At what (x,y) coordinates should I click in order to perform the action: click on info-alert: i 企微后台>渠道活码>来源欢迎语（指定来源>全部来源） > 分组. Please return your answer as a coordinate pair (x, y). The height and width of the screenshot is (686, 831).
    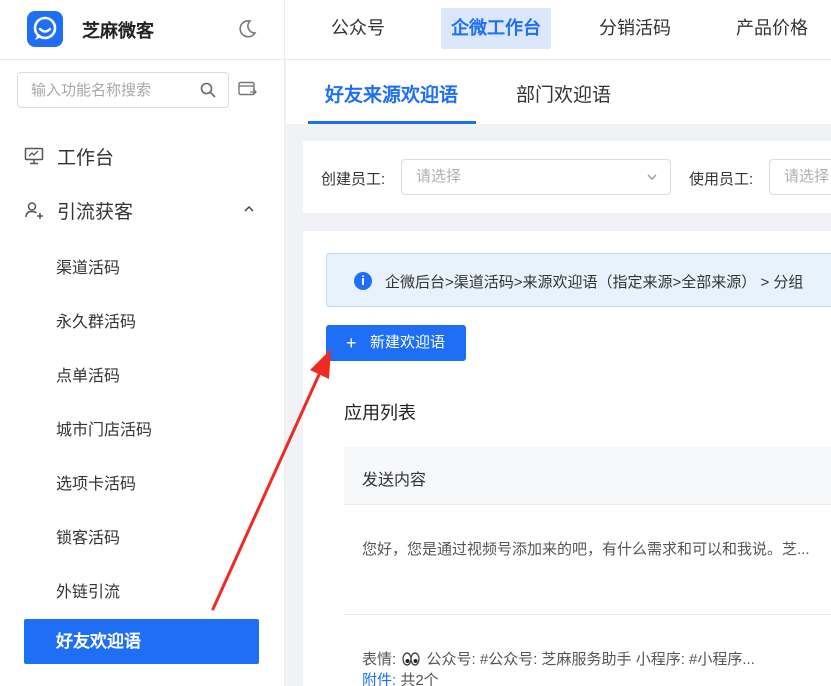
    Looking at the image, I should click on (578, 280).